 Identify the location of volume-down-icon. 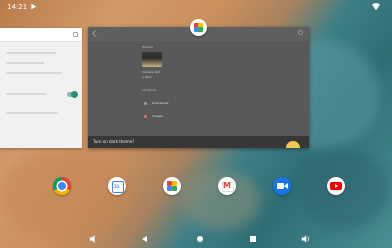
(93, 239).